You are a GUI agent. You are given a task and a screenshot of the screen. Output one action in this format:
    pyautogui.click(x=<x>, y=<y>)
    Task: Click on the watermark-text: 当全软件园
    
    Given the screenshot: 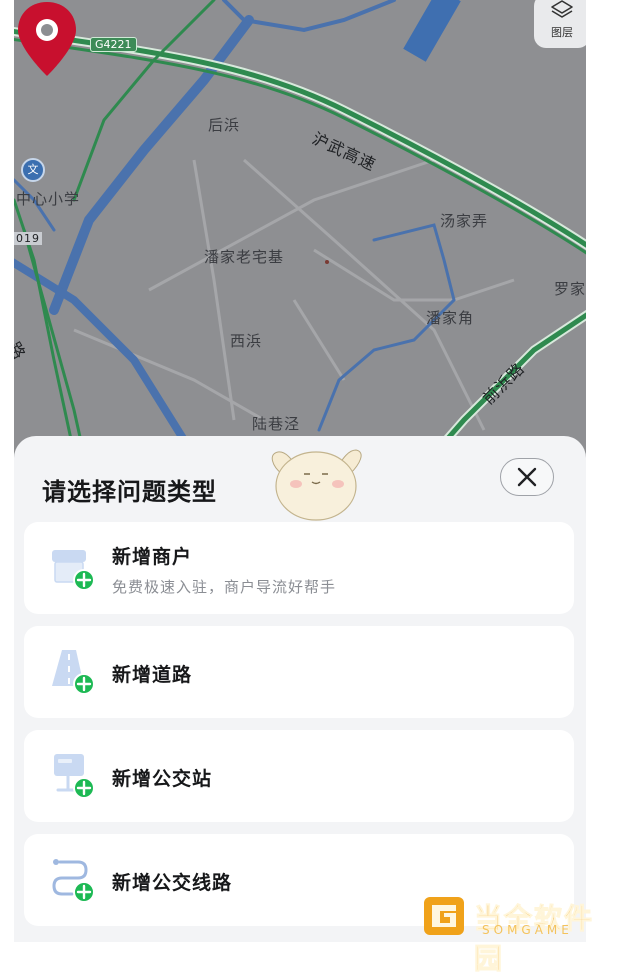 What is the action you would take?
    pyautogui.click(x=534, y=939)
    